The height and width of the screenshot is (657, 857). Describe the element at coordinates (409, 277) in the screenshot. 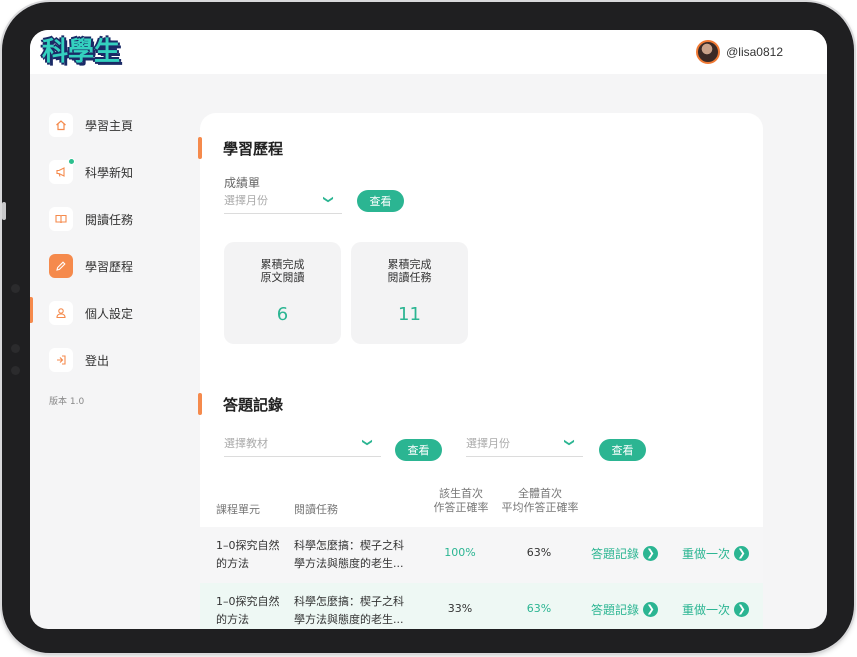

I see `stat-label-line2: 閱讀任務` at that location.